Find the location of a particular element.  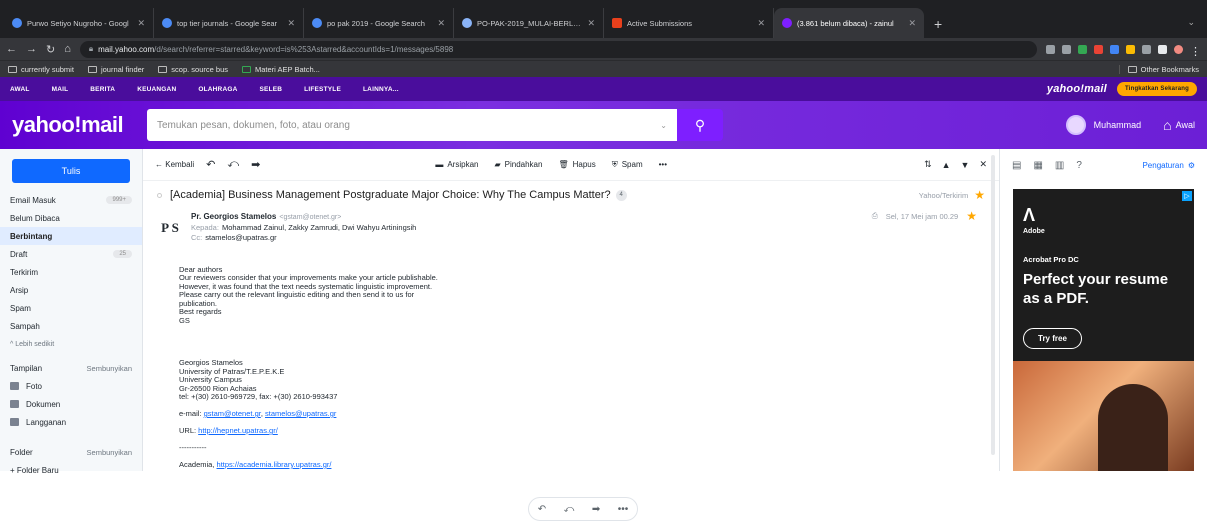

sender: Pr. Georgios Stamelos <gstam@otenet.gr> is located at coordinates (303, 217).